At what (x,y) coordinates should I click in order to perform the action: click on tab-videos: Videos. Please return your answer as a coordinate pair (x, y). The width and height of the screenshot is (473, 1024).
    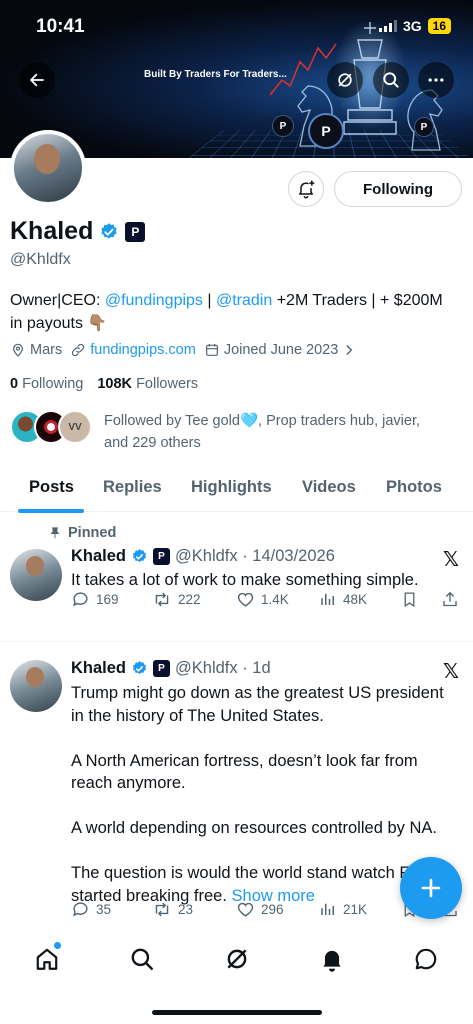
    Looking at the image, I should click on (329, 487).